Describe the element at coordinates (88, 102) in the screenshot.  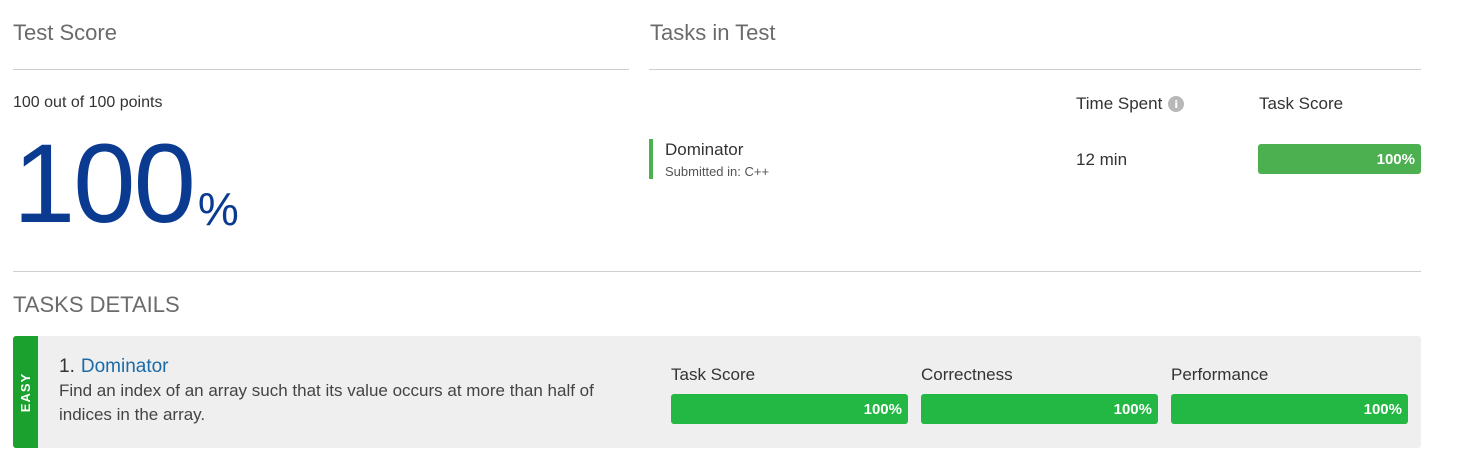
I see `points-label: 100 out of 100 points` at that location.